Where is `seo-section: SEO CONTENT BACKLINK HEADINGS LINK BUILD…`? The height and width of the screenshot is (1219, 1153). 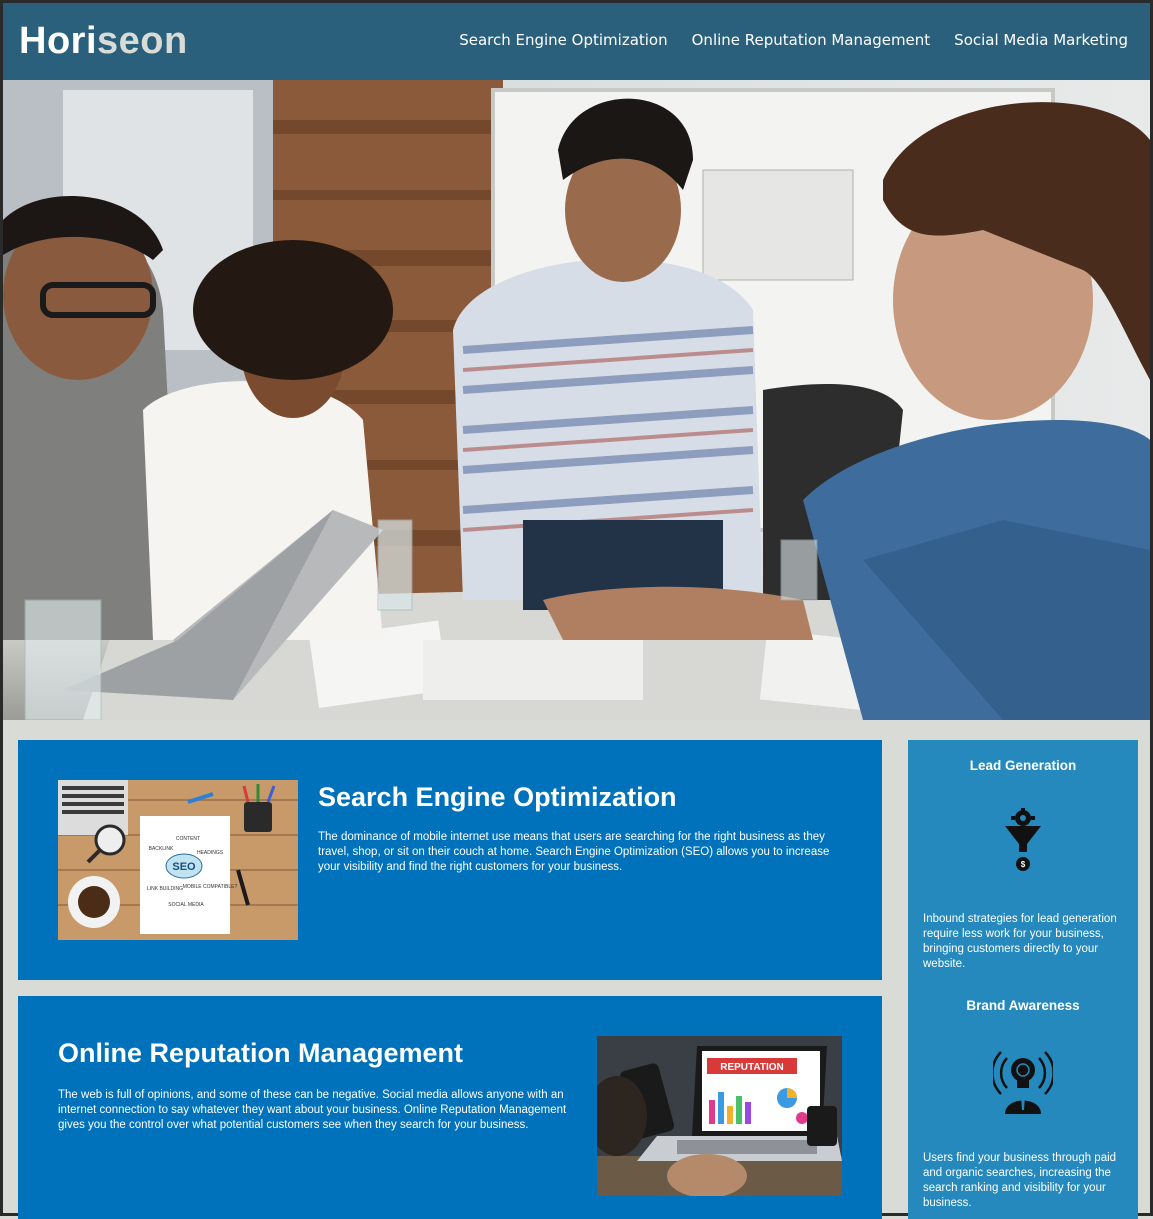 seo-section: SEO CONTENT BACKLINK HEADINGS LINK BUILD… is located at coordinates (450, 860).